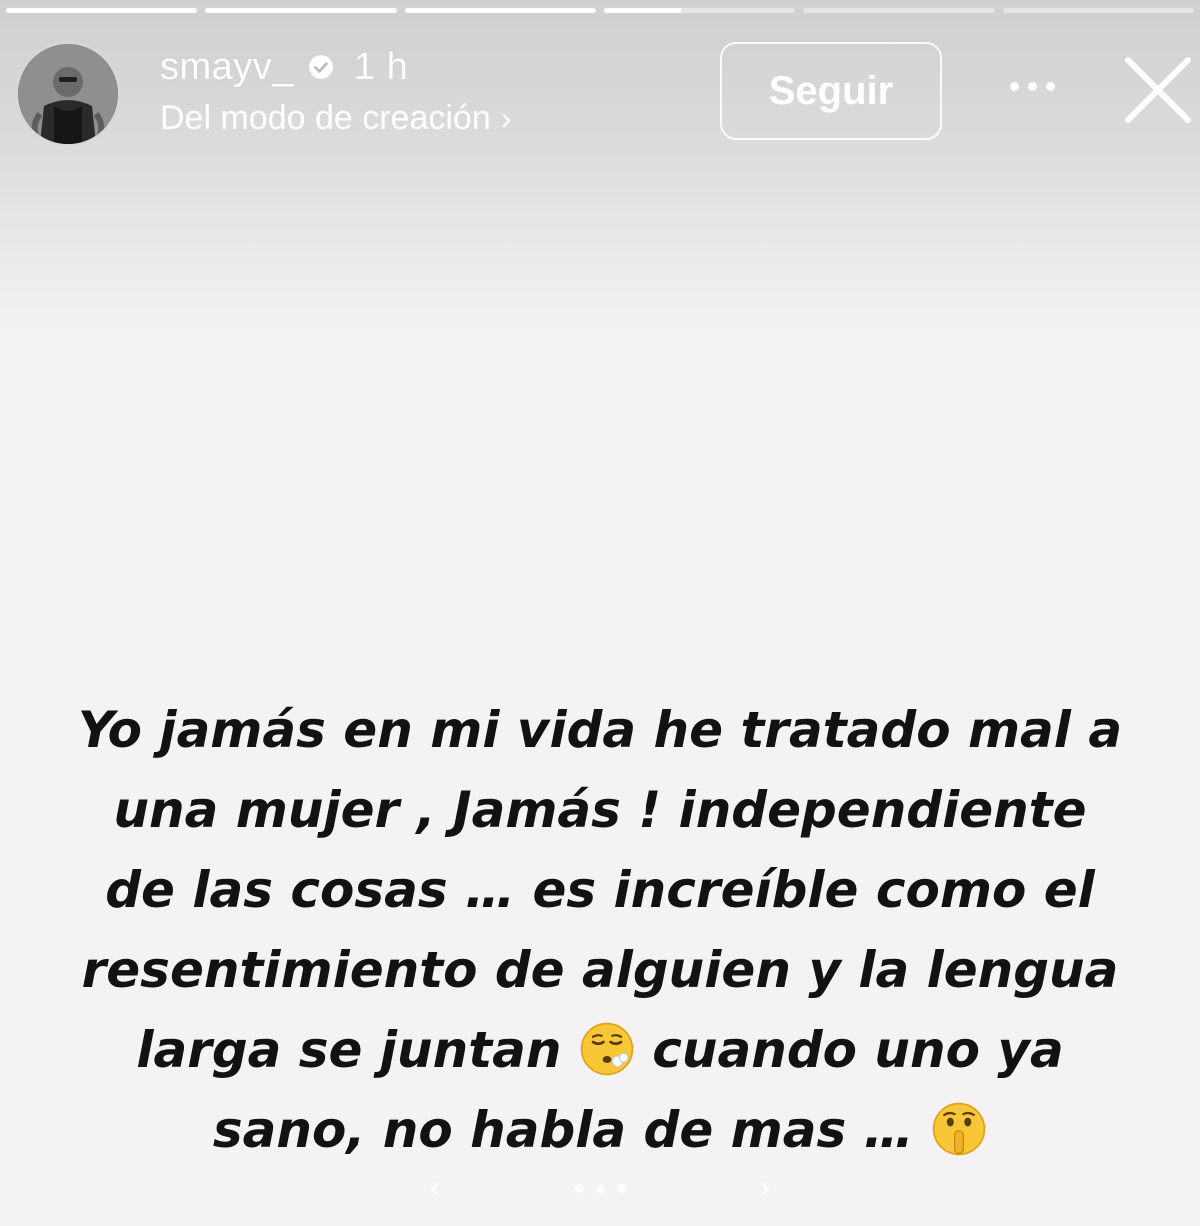 This screenshot has width=1200, height=1226. What do you see at coordinates (600, 810) in the screenshot?
I see `story-text-line: una mujer , Jamás ! independiente` at bounding box center [600, 810].